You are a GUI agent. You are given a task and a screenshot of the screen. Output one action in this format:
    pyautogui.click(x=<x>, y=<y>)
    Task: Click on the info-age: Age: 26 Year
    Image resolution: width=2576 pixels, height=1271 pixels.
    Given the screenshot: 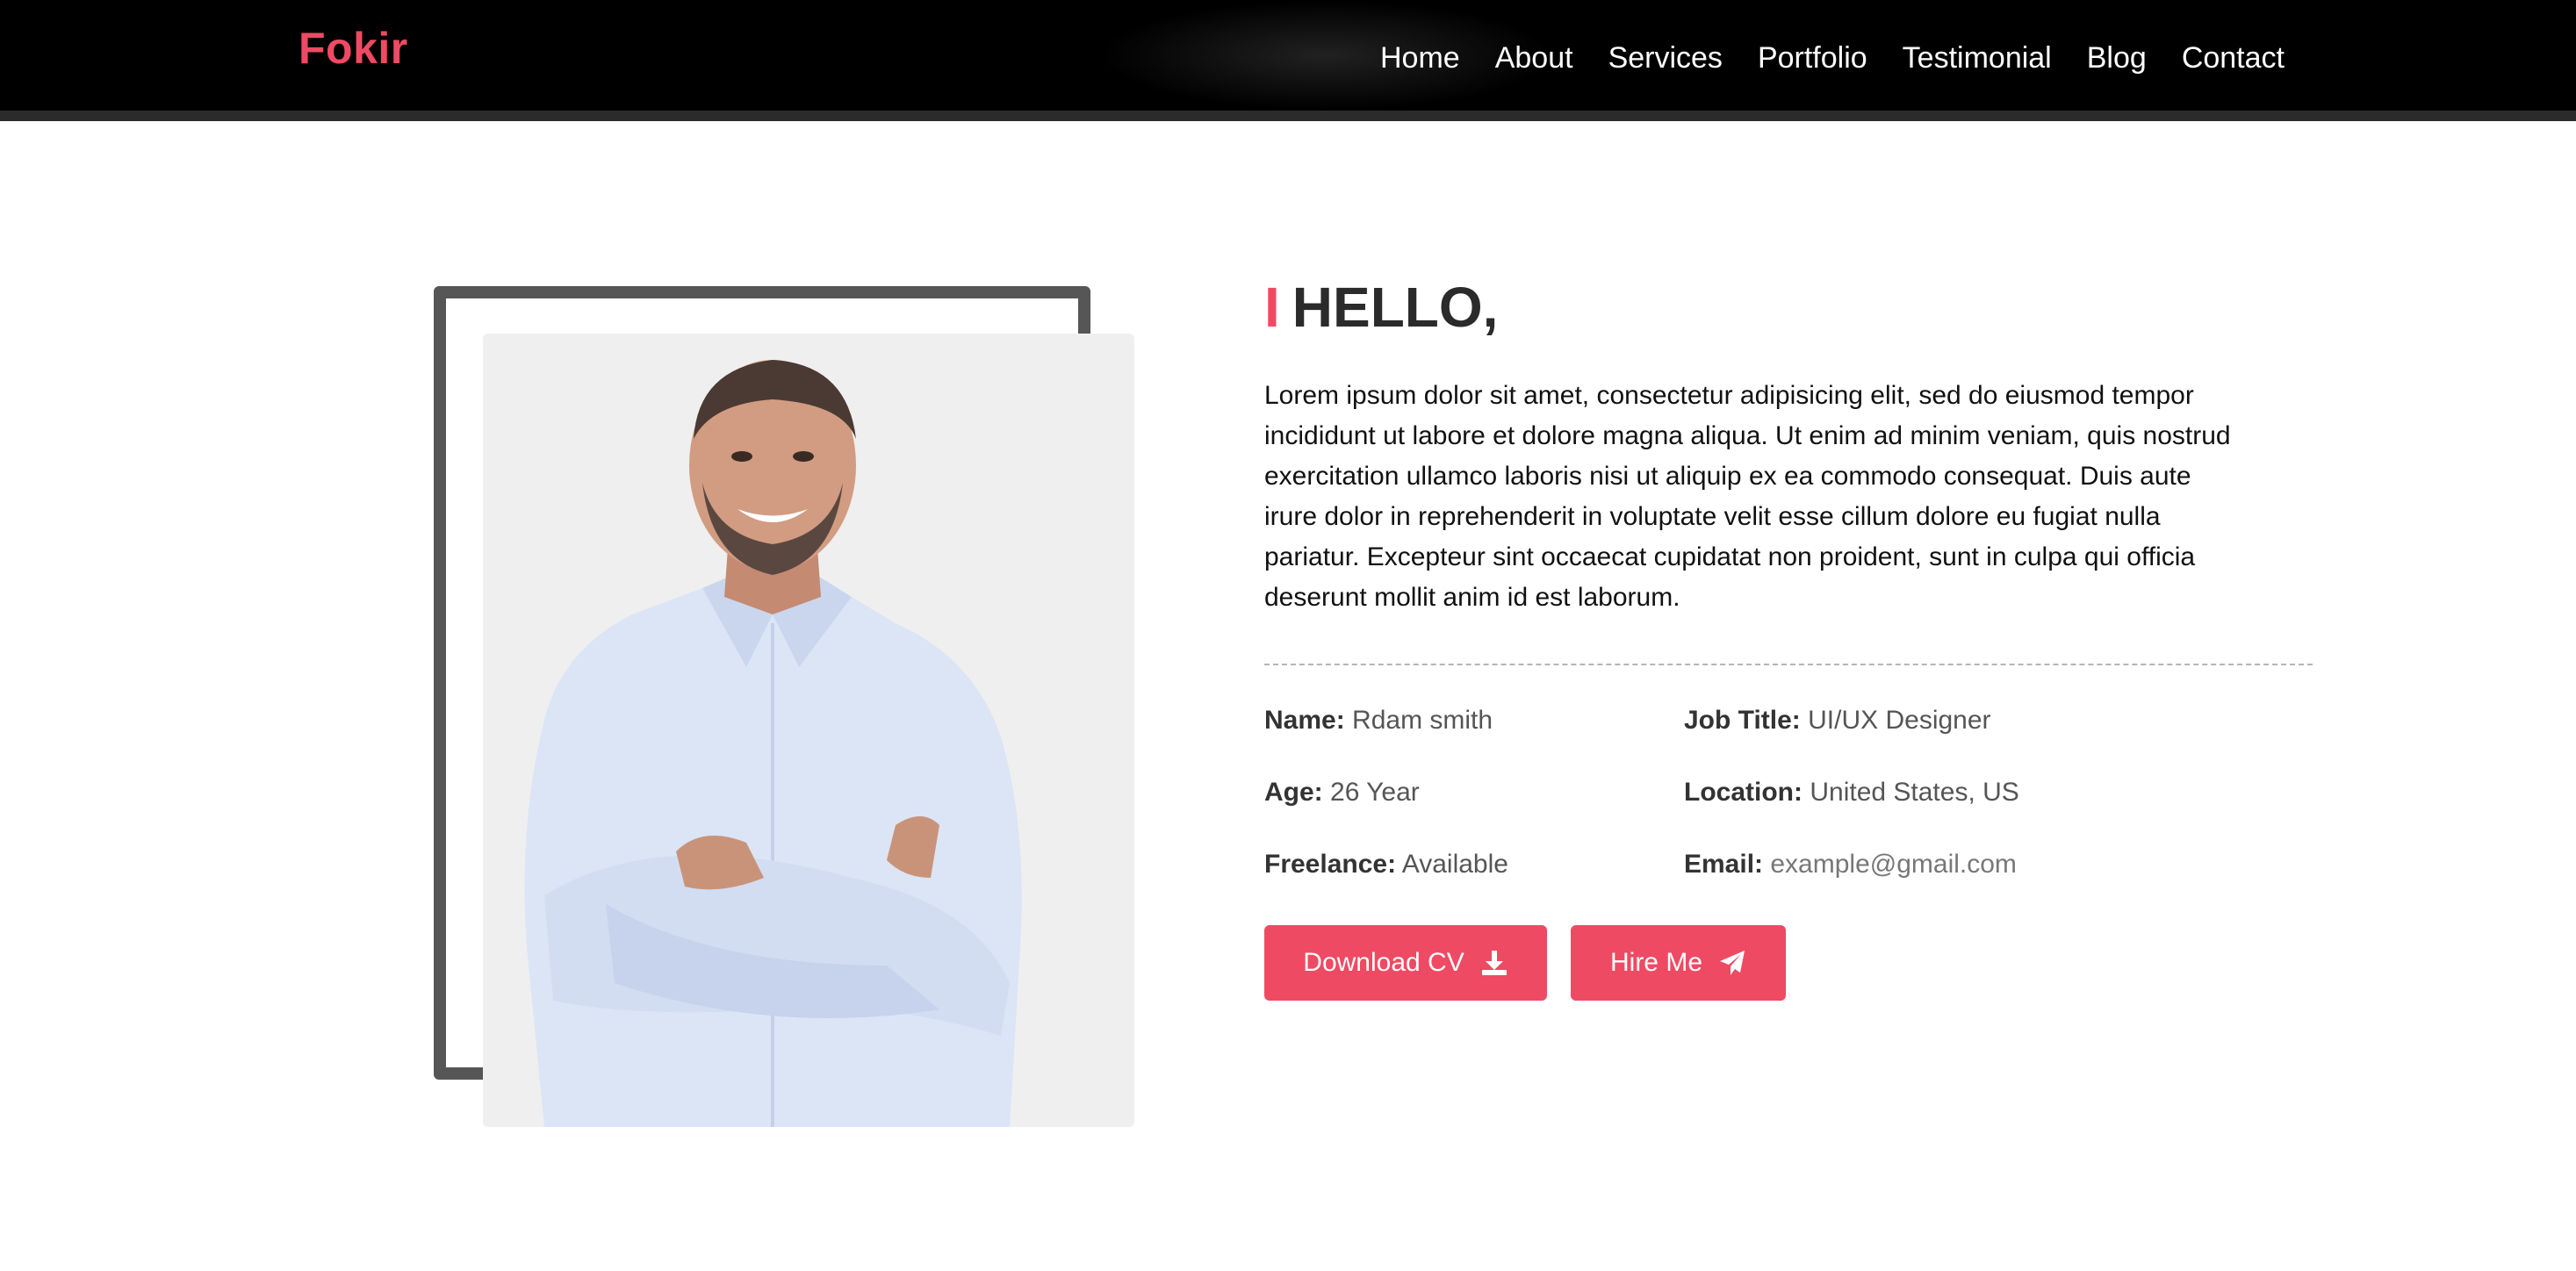 What is the action you would take?
    pyautogui.click(x=1474, y=792)
    